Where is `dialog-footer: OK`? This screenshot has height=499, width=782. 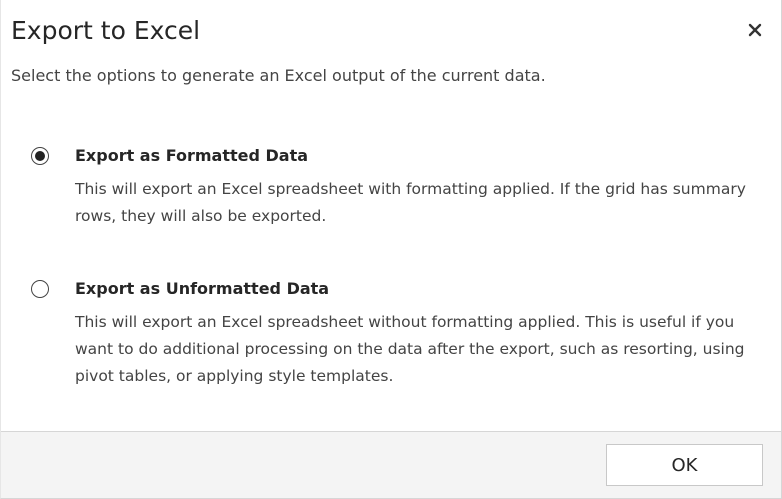
dialog-footer: OK is located at coordinates (391, 464).